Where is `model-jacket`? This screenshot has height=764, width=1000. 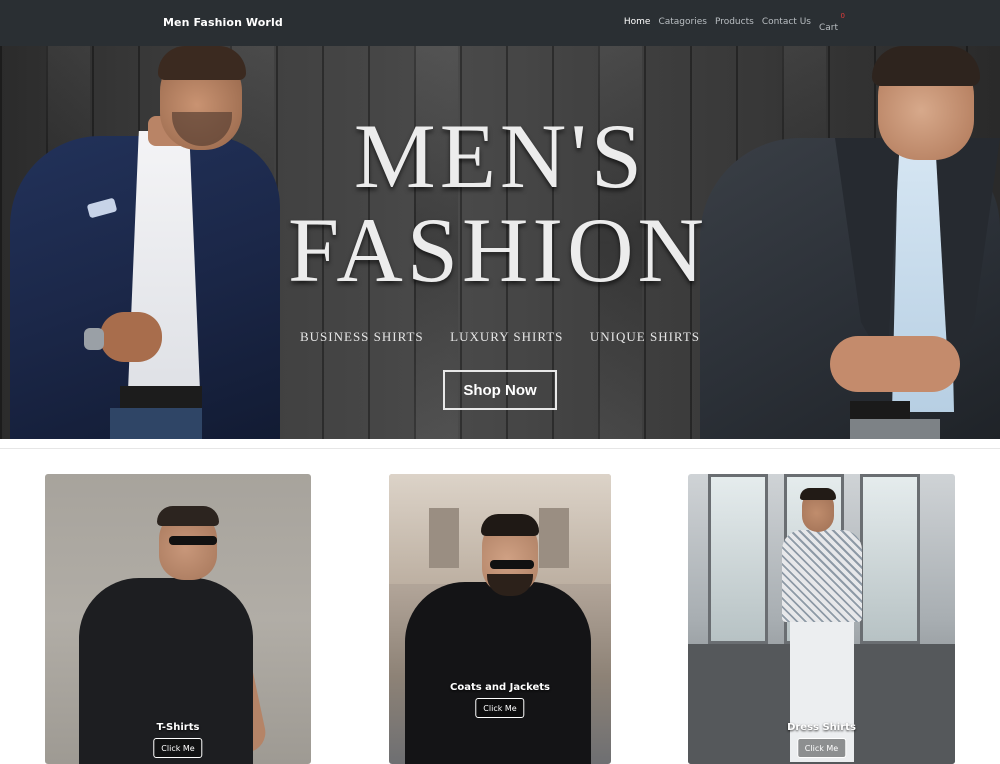 model-jacket is located at coordinates (498, 673).